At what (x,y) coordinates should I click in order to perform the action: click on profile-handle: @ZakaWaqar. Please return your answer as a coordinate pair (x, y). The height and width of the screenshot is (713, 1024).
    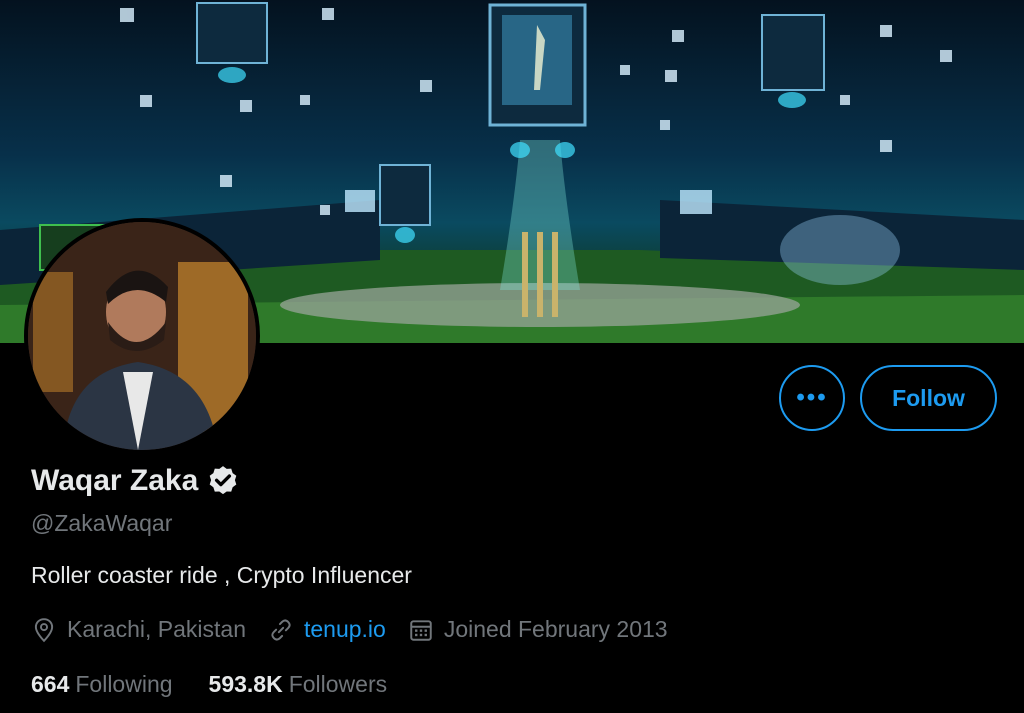
    Looking at the image, I should click on (102, 523).